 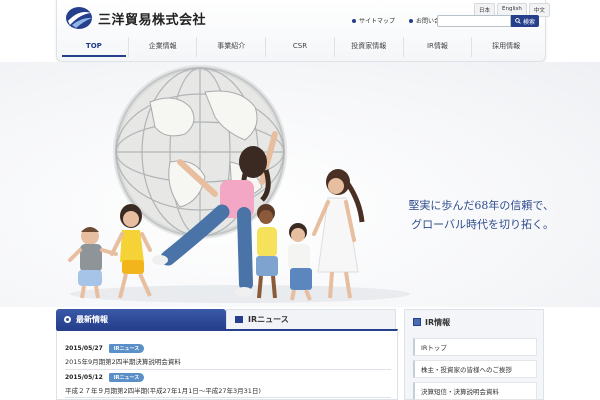 What do you see at coordinates (311, 319) in the screenshot?
I see `tab-ir-news: IRニュース` at bounding box center [311, 319].